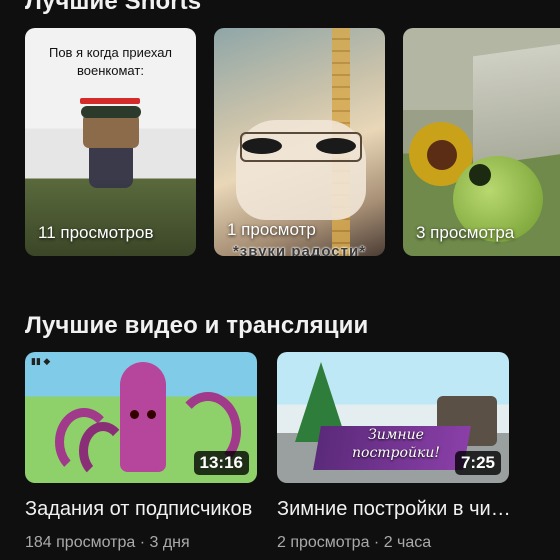 The image size is (560, 560). What do you see at coordinates (110, 101) in the screenshot?
I see `red-bar` at bounding box center [110, 101].